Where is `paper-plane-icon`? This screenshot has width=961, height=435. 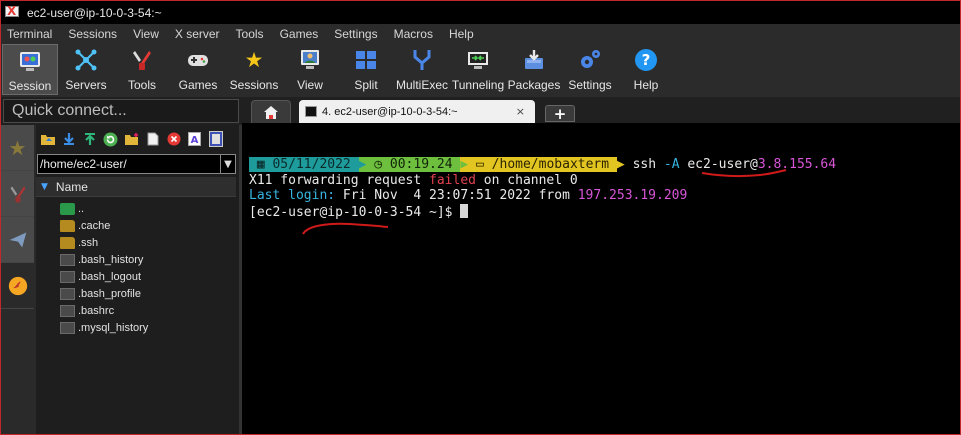
paper-plane-icon is located at coordinates (17, 239).